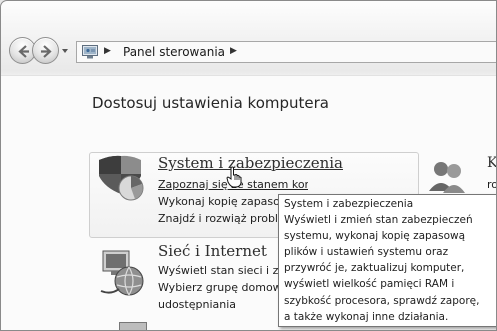 This screenshot has width=497, height=331. I want to click on tooltip-line: przywróć je, zaktualizuj komputer,, so click(374, 268).